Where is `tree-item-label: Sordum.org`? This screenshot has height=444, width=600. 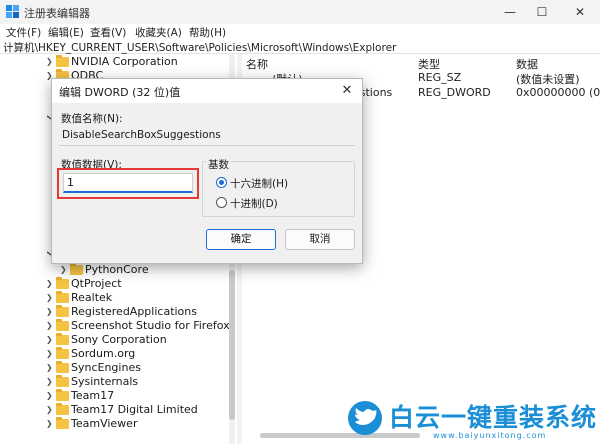 tree-item-label: Sordum.org is located at coordinates (103, 353).